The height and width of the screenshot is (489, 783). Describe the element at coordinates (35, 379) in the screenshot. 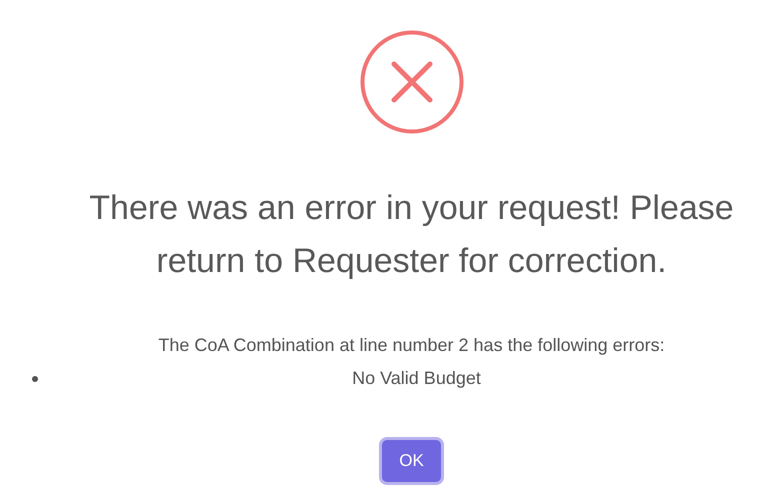

I see `bullet-icon` at that location.